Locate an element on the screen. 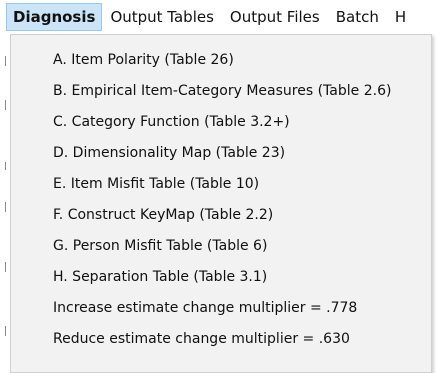  menu-item-category-function: C. Category Function (Table 3.2+) is located at coordinates (221, 122).